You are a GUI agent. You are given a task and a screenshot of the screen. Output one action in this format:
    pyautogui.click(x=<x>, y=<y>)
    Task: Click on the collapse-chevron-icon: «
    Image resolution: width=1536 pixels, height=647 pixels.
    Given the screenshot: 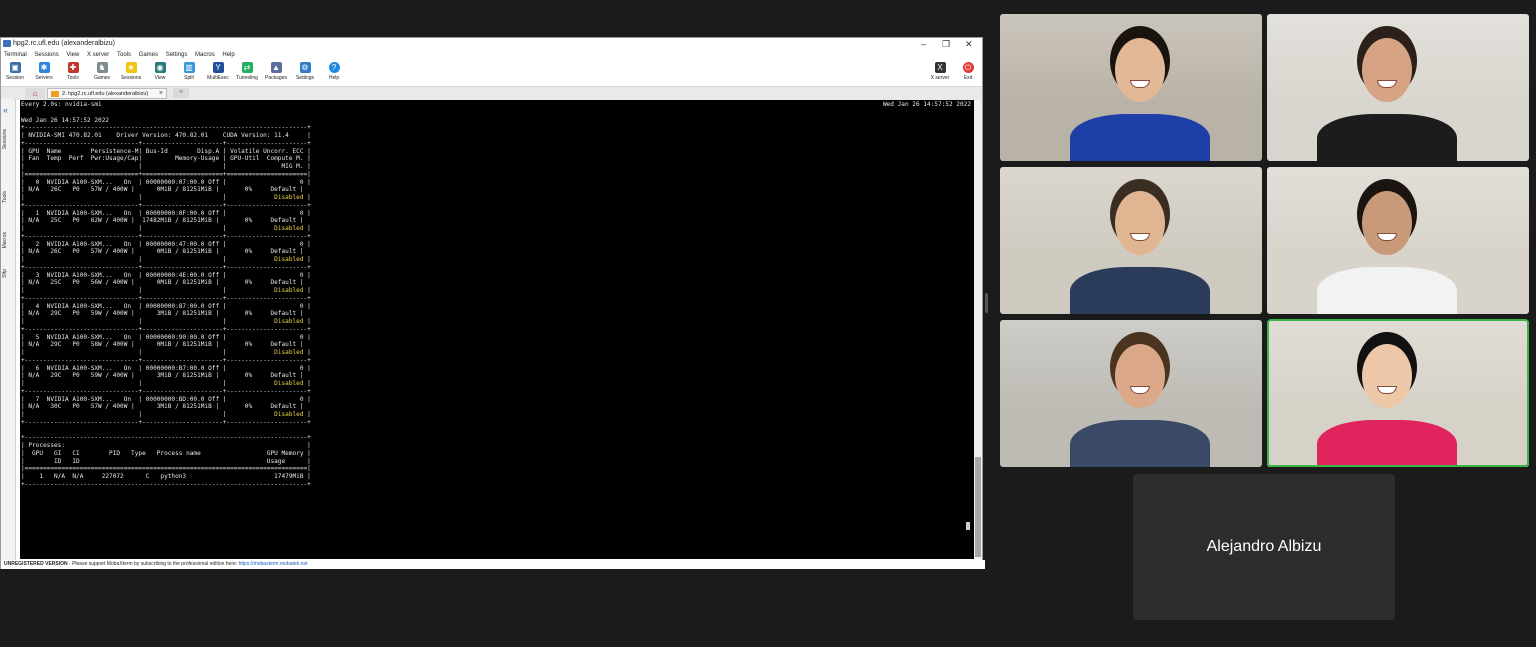 What is the action you would take?
    pyautogui.click(x=5, y=110)
    